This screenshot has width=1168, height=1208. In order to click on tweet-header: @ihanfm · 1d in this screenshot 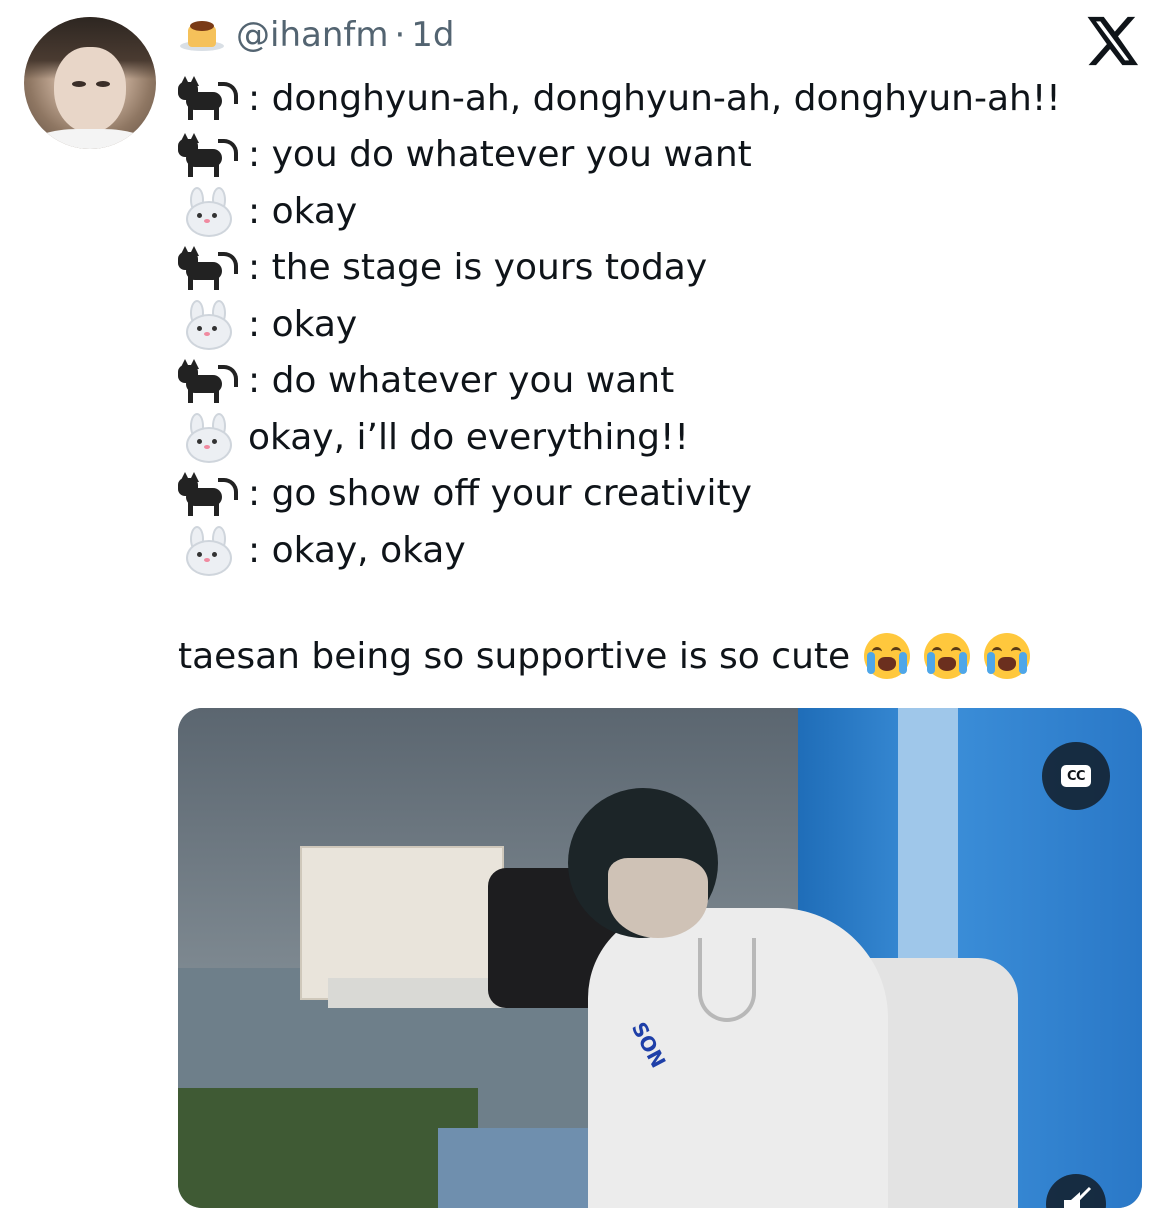, I will do `click(316, 35)`.